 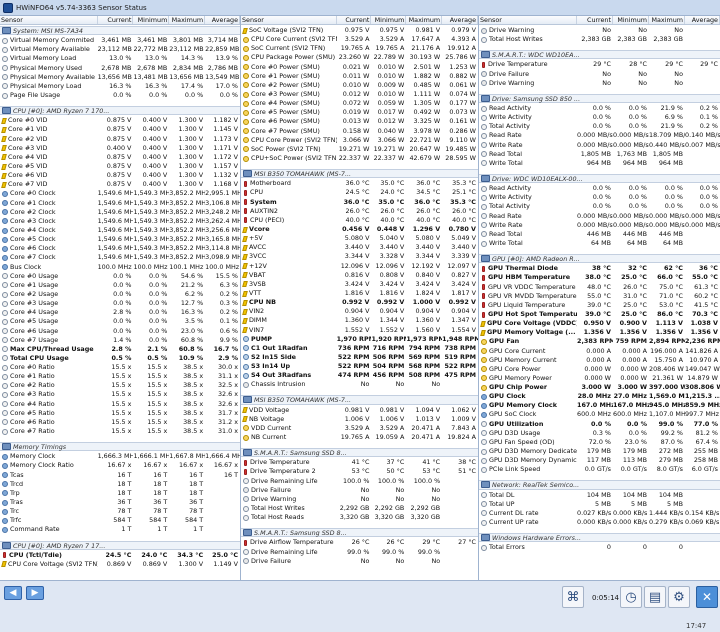 What do you see at coordinates (120, 385) in the screenshot?
I see `sensor-row-core-2-ratio: Core #2 Ratio 15.5 x 15.5 x 38.5 x 32.5 x` at bounding box center [120, 385].